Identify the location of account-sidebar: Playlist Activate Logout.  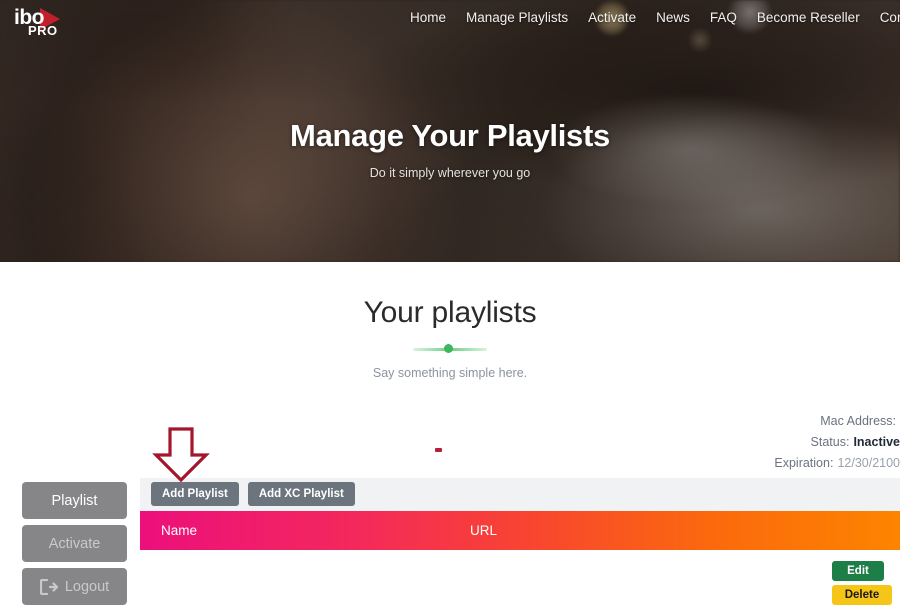
(74, 546).